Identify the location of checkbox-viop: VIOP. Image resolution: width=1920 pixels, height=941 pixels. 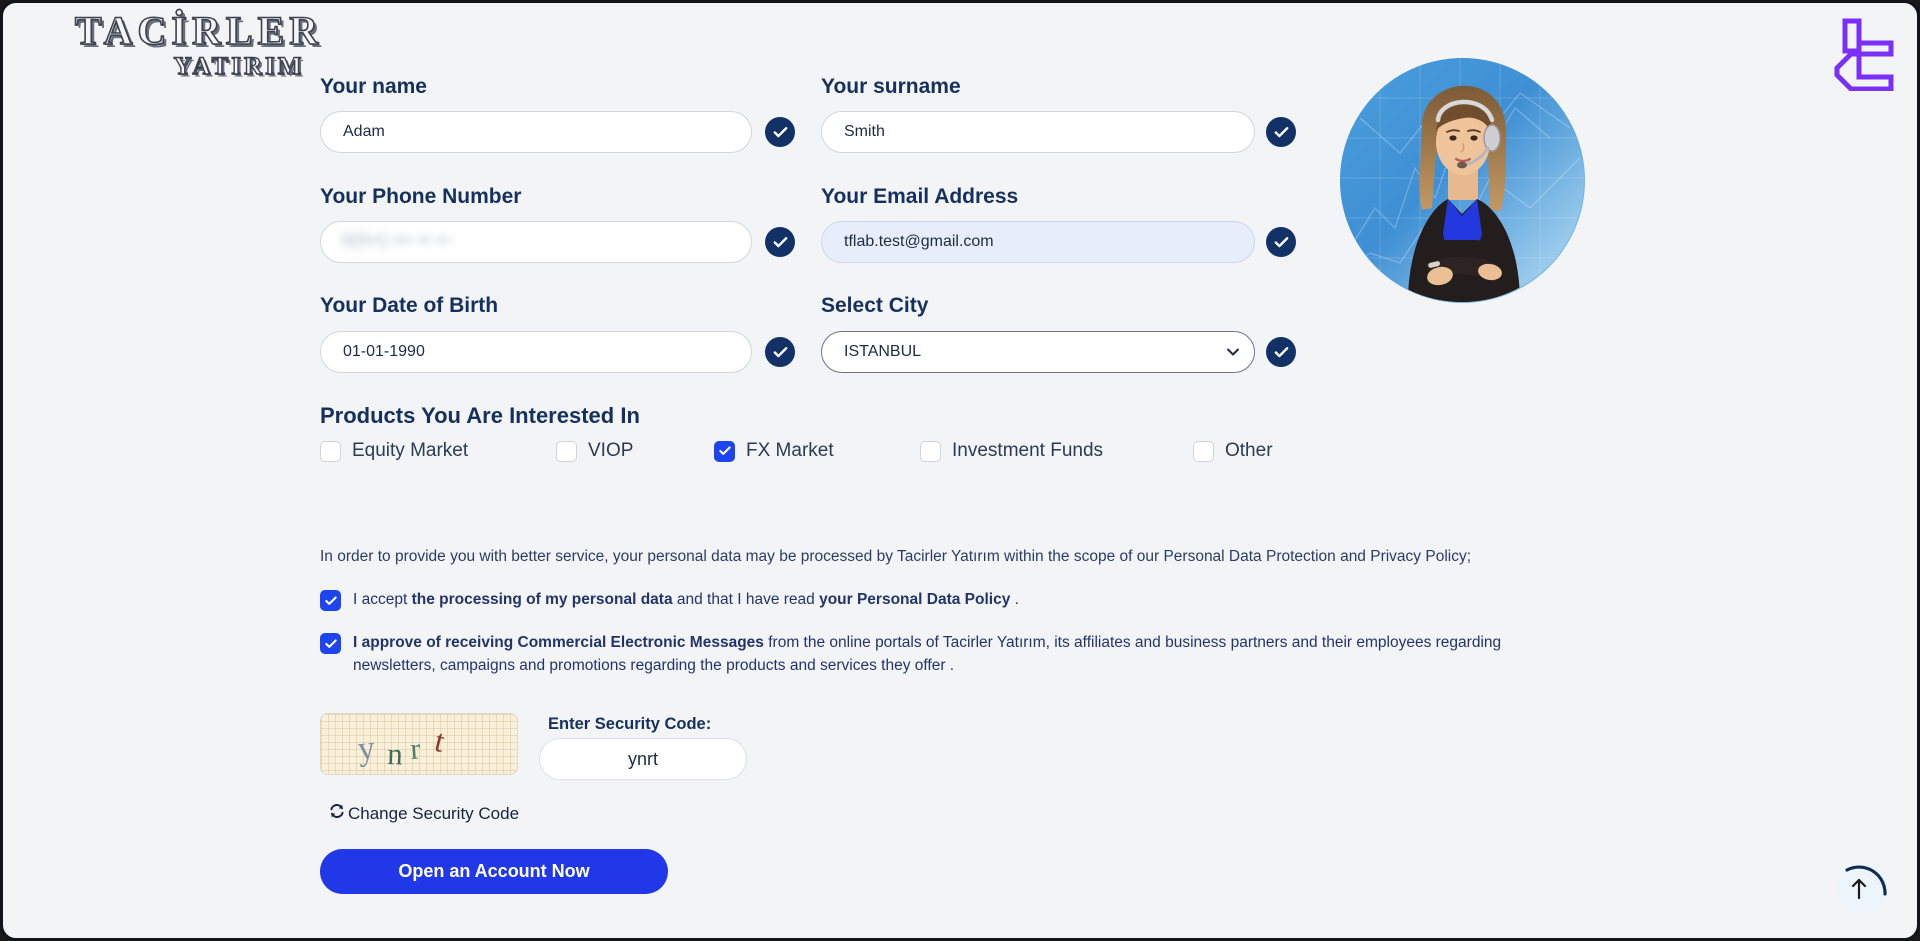
(594, 451).